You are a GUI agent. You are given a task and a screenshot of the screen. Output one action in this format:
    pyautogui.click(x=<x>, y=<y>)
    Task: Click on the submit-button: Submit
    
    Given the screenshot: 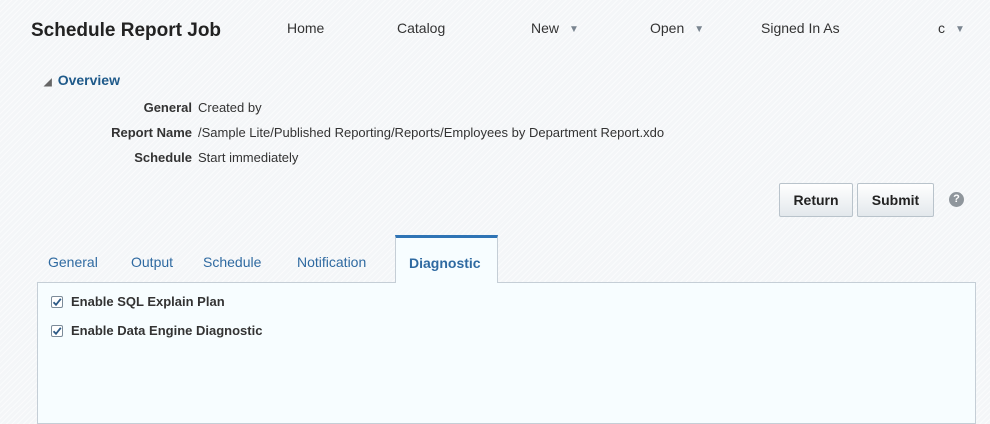 What is the action you would take?
    pyautogui.click(x=895, y=200)
    